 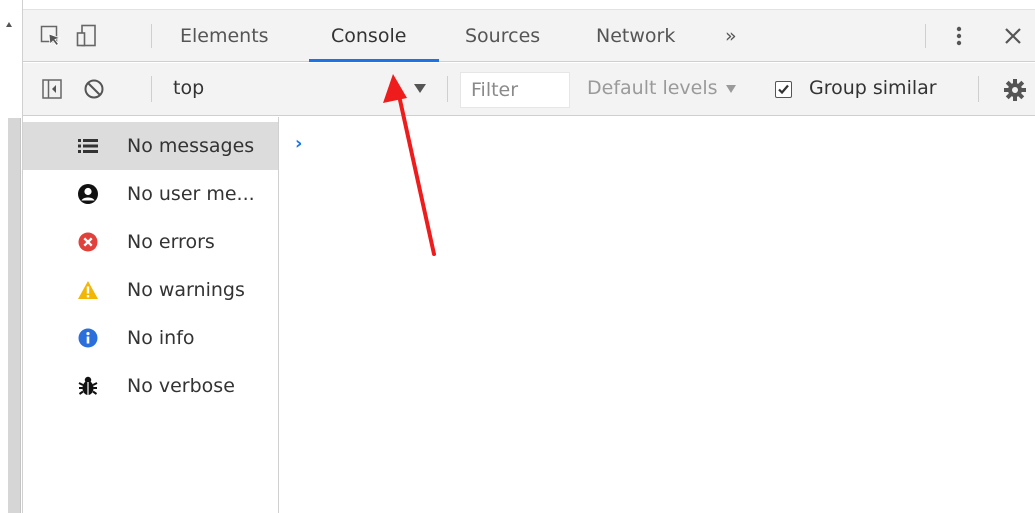 What do you see at coordinates (731, 36) in the screenshot?
I see `more-tabs-button: »` at bounding box center [731, 36].